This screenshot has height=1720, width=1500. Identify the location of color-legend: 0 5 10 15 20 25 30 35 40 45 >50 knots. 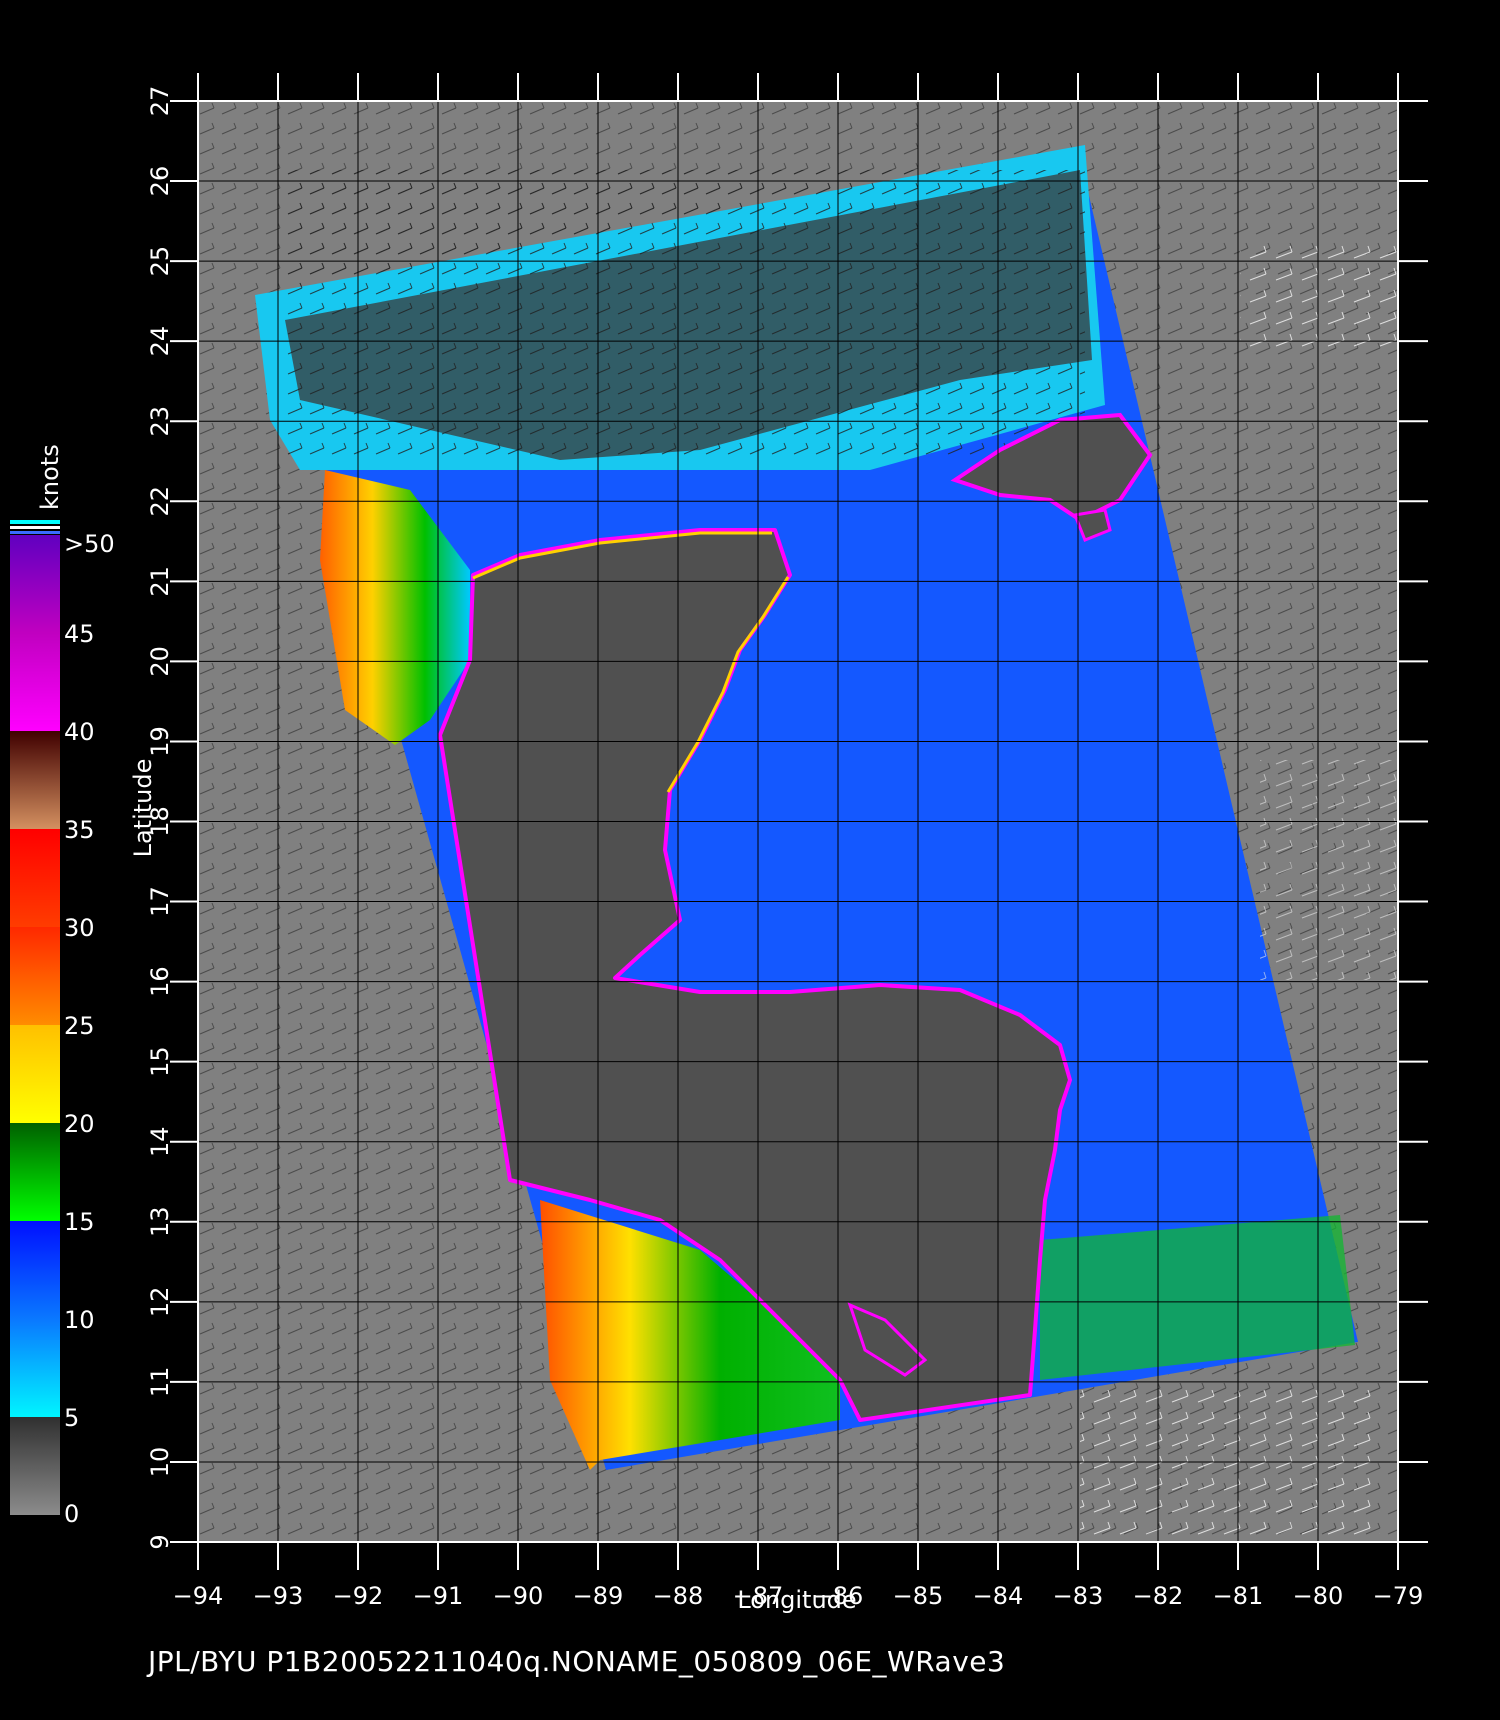
(62, 986).